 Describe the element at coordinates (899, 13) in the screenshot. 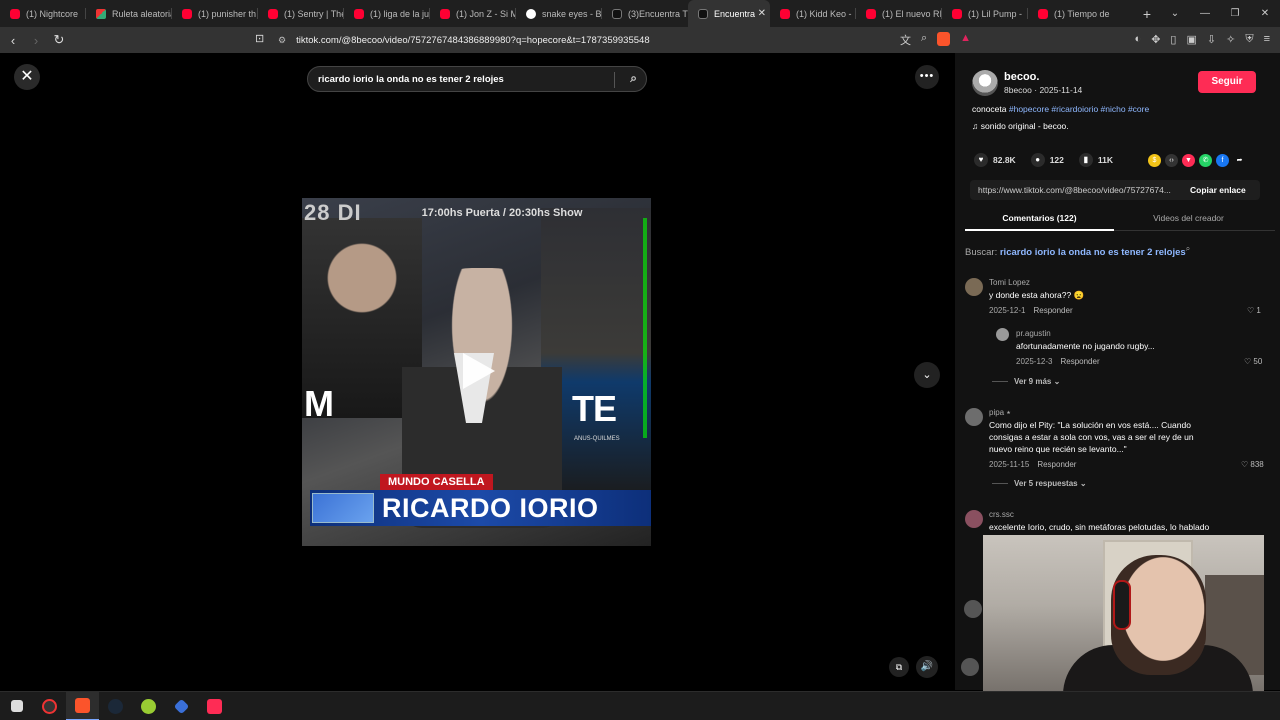

I see `tab: (1) El nuevo RI` at that location.